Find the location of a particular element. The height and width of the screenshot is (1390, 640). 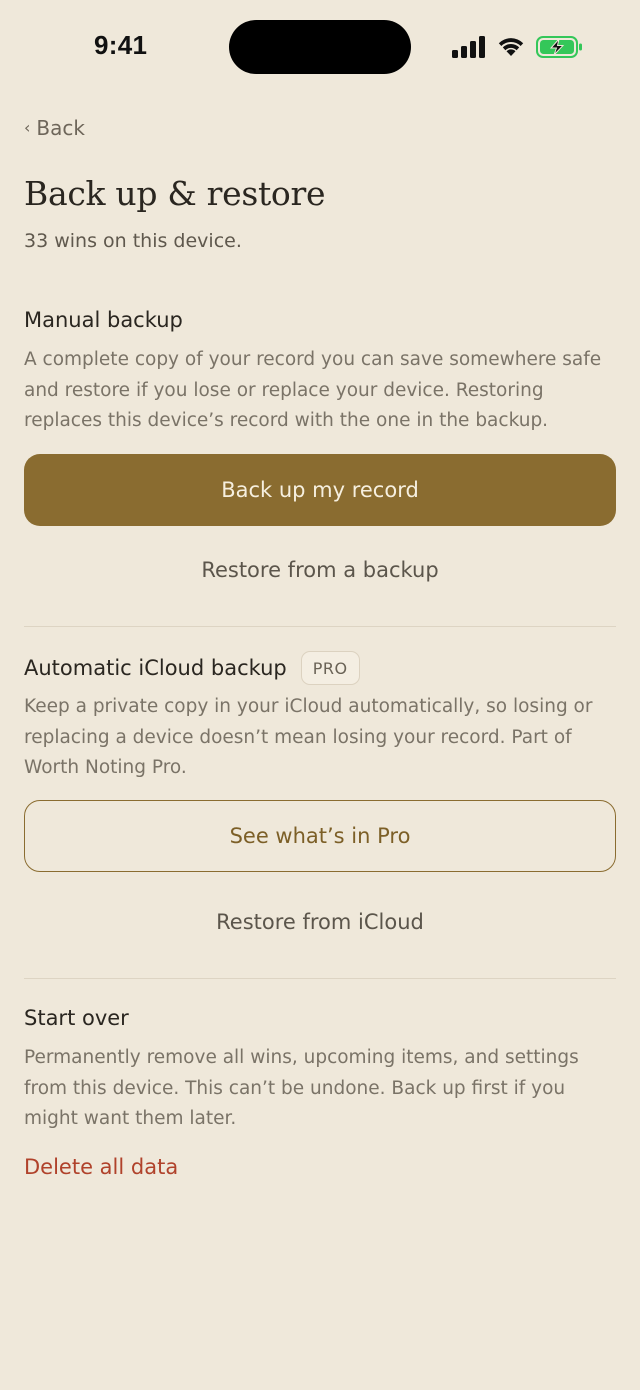

wifi-icon is located at coordinates (511, 47).